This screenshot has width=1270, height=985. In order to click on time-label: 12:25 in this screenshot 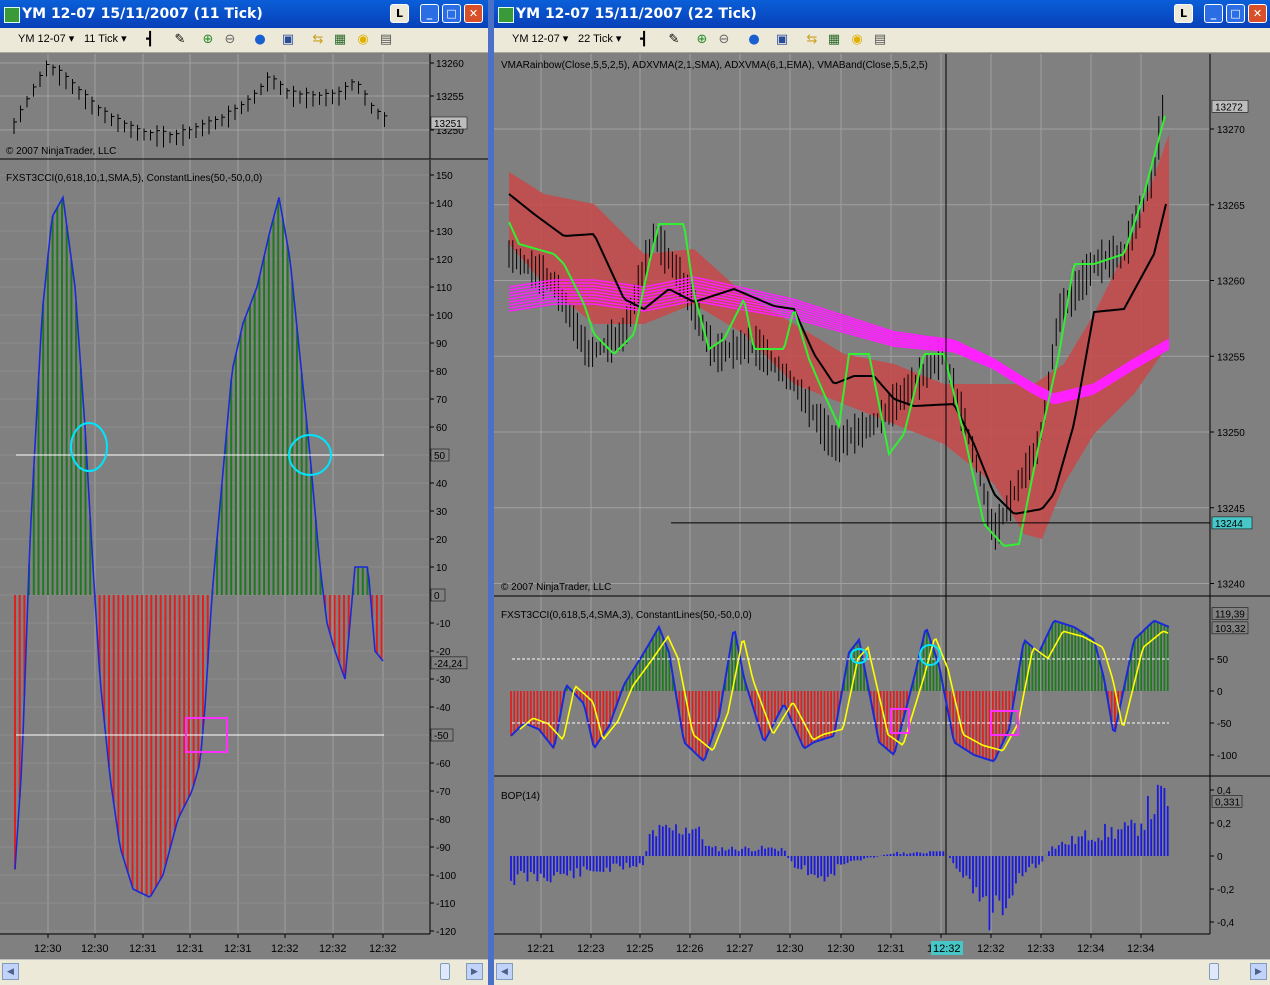, I will do `click(640, 949)`.